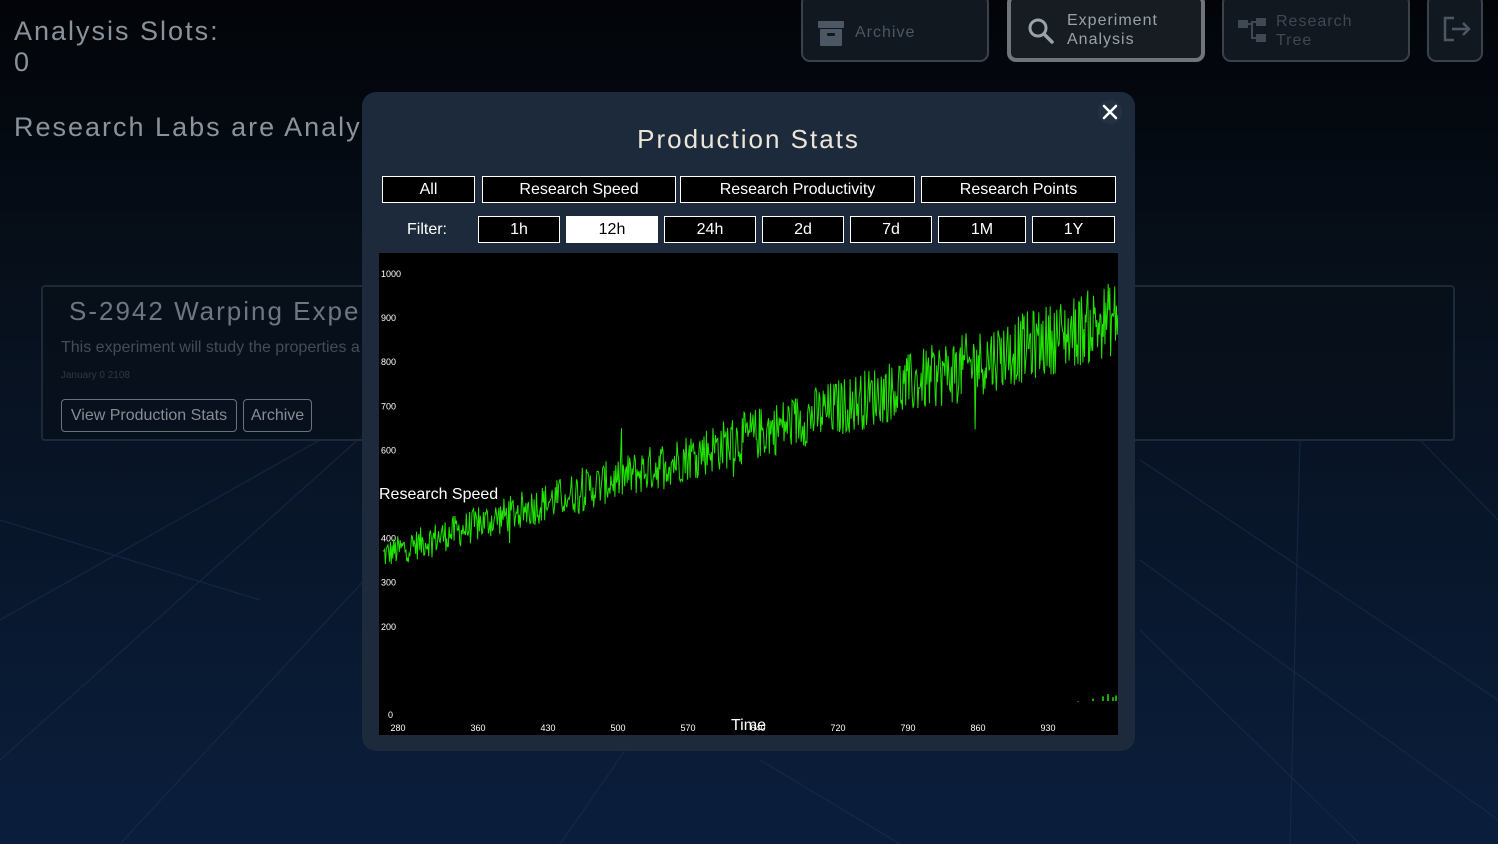 This screenshot has height=844, width=1498. I want to click on experiment-analysis-label: Experiment Analysis, so click(1112, 30).